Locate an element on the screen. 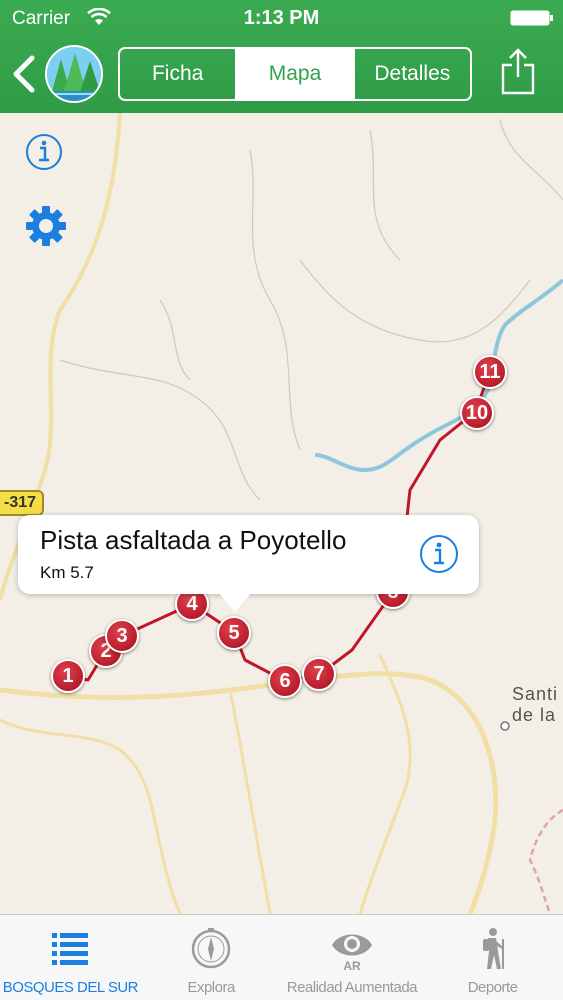  route-marker-1: 1 is located at coordinates (68, 676).